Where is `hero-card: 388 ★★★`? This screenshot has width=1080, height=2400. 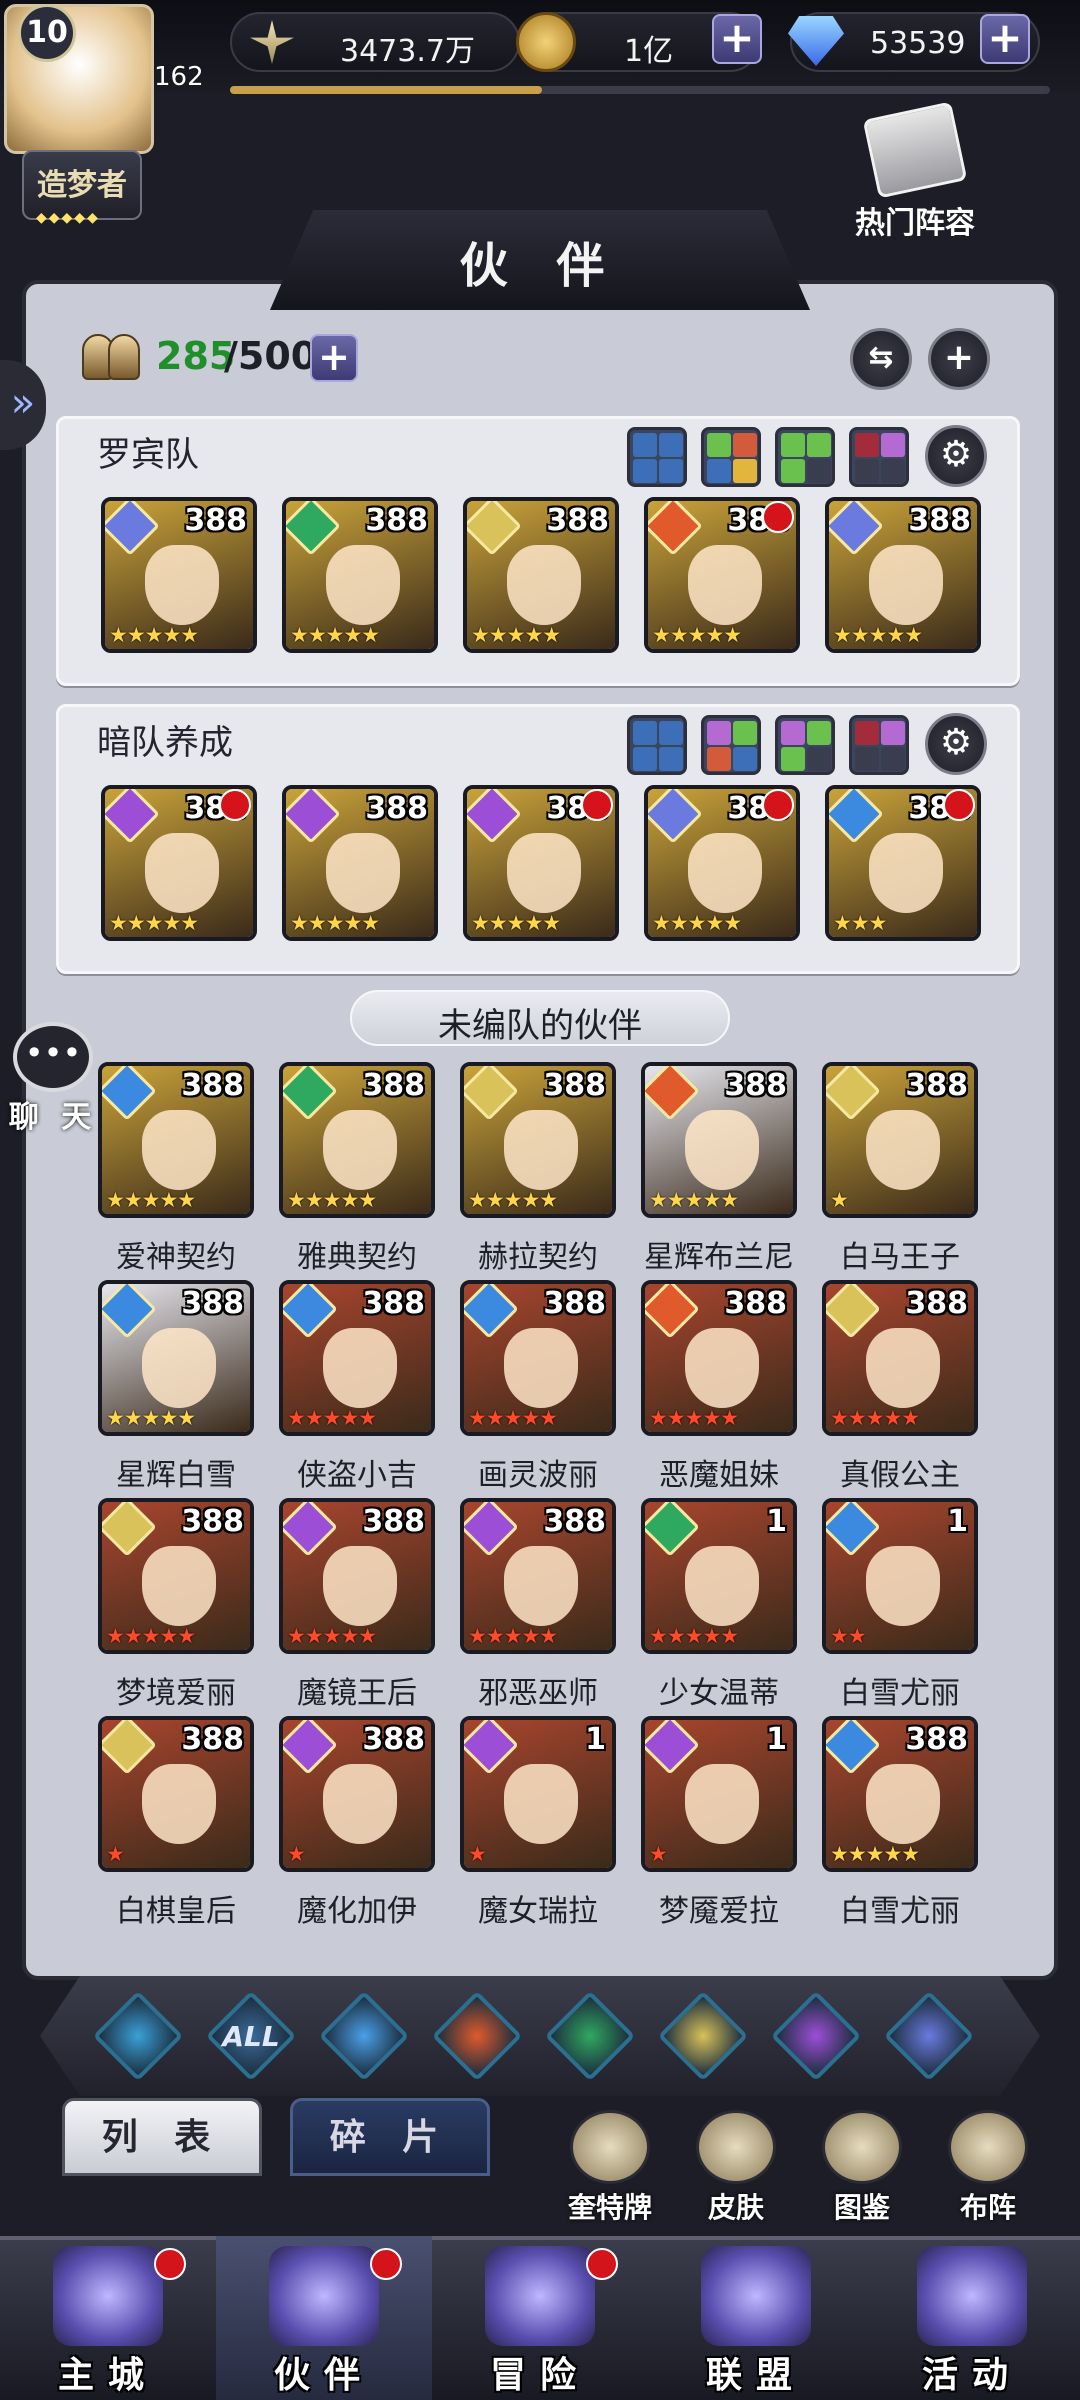 hero-card: 388 ★★★ is located at coordinates (903, 863).